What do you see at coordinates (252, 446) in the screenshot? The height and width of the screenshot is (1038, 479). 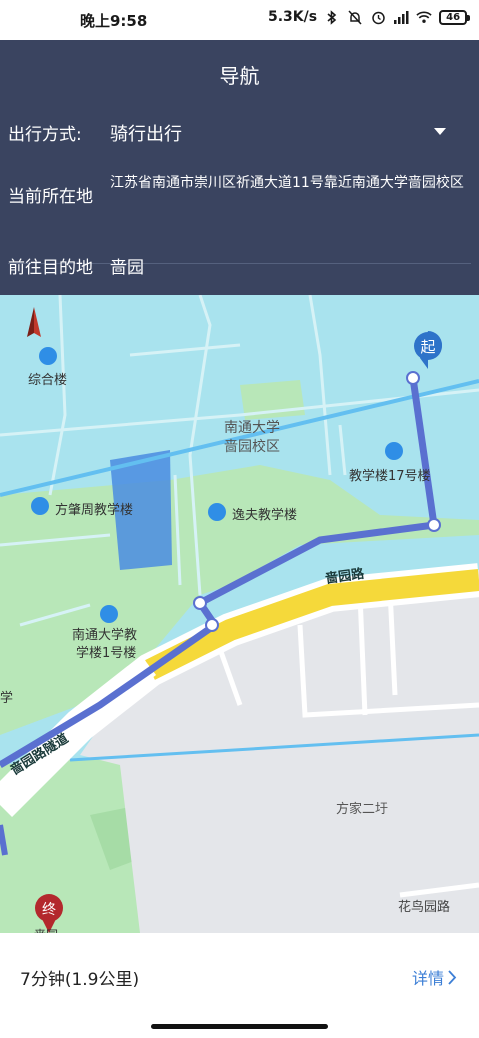 I see `map-label-campus-line2: 啬园校区` at bounding box center [252, 446].